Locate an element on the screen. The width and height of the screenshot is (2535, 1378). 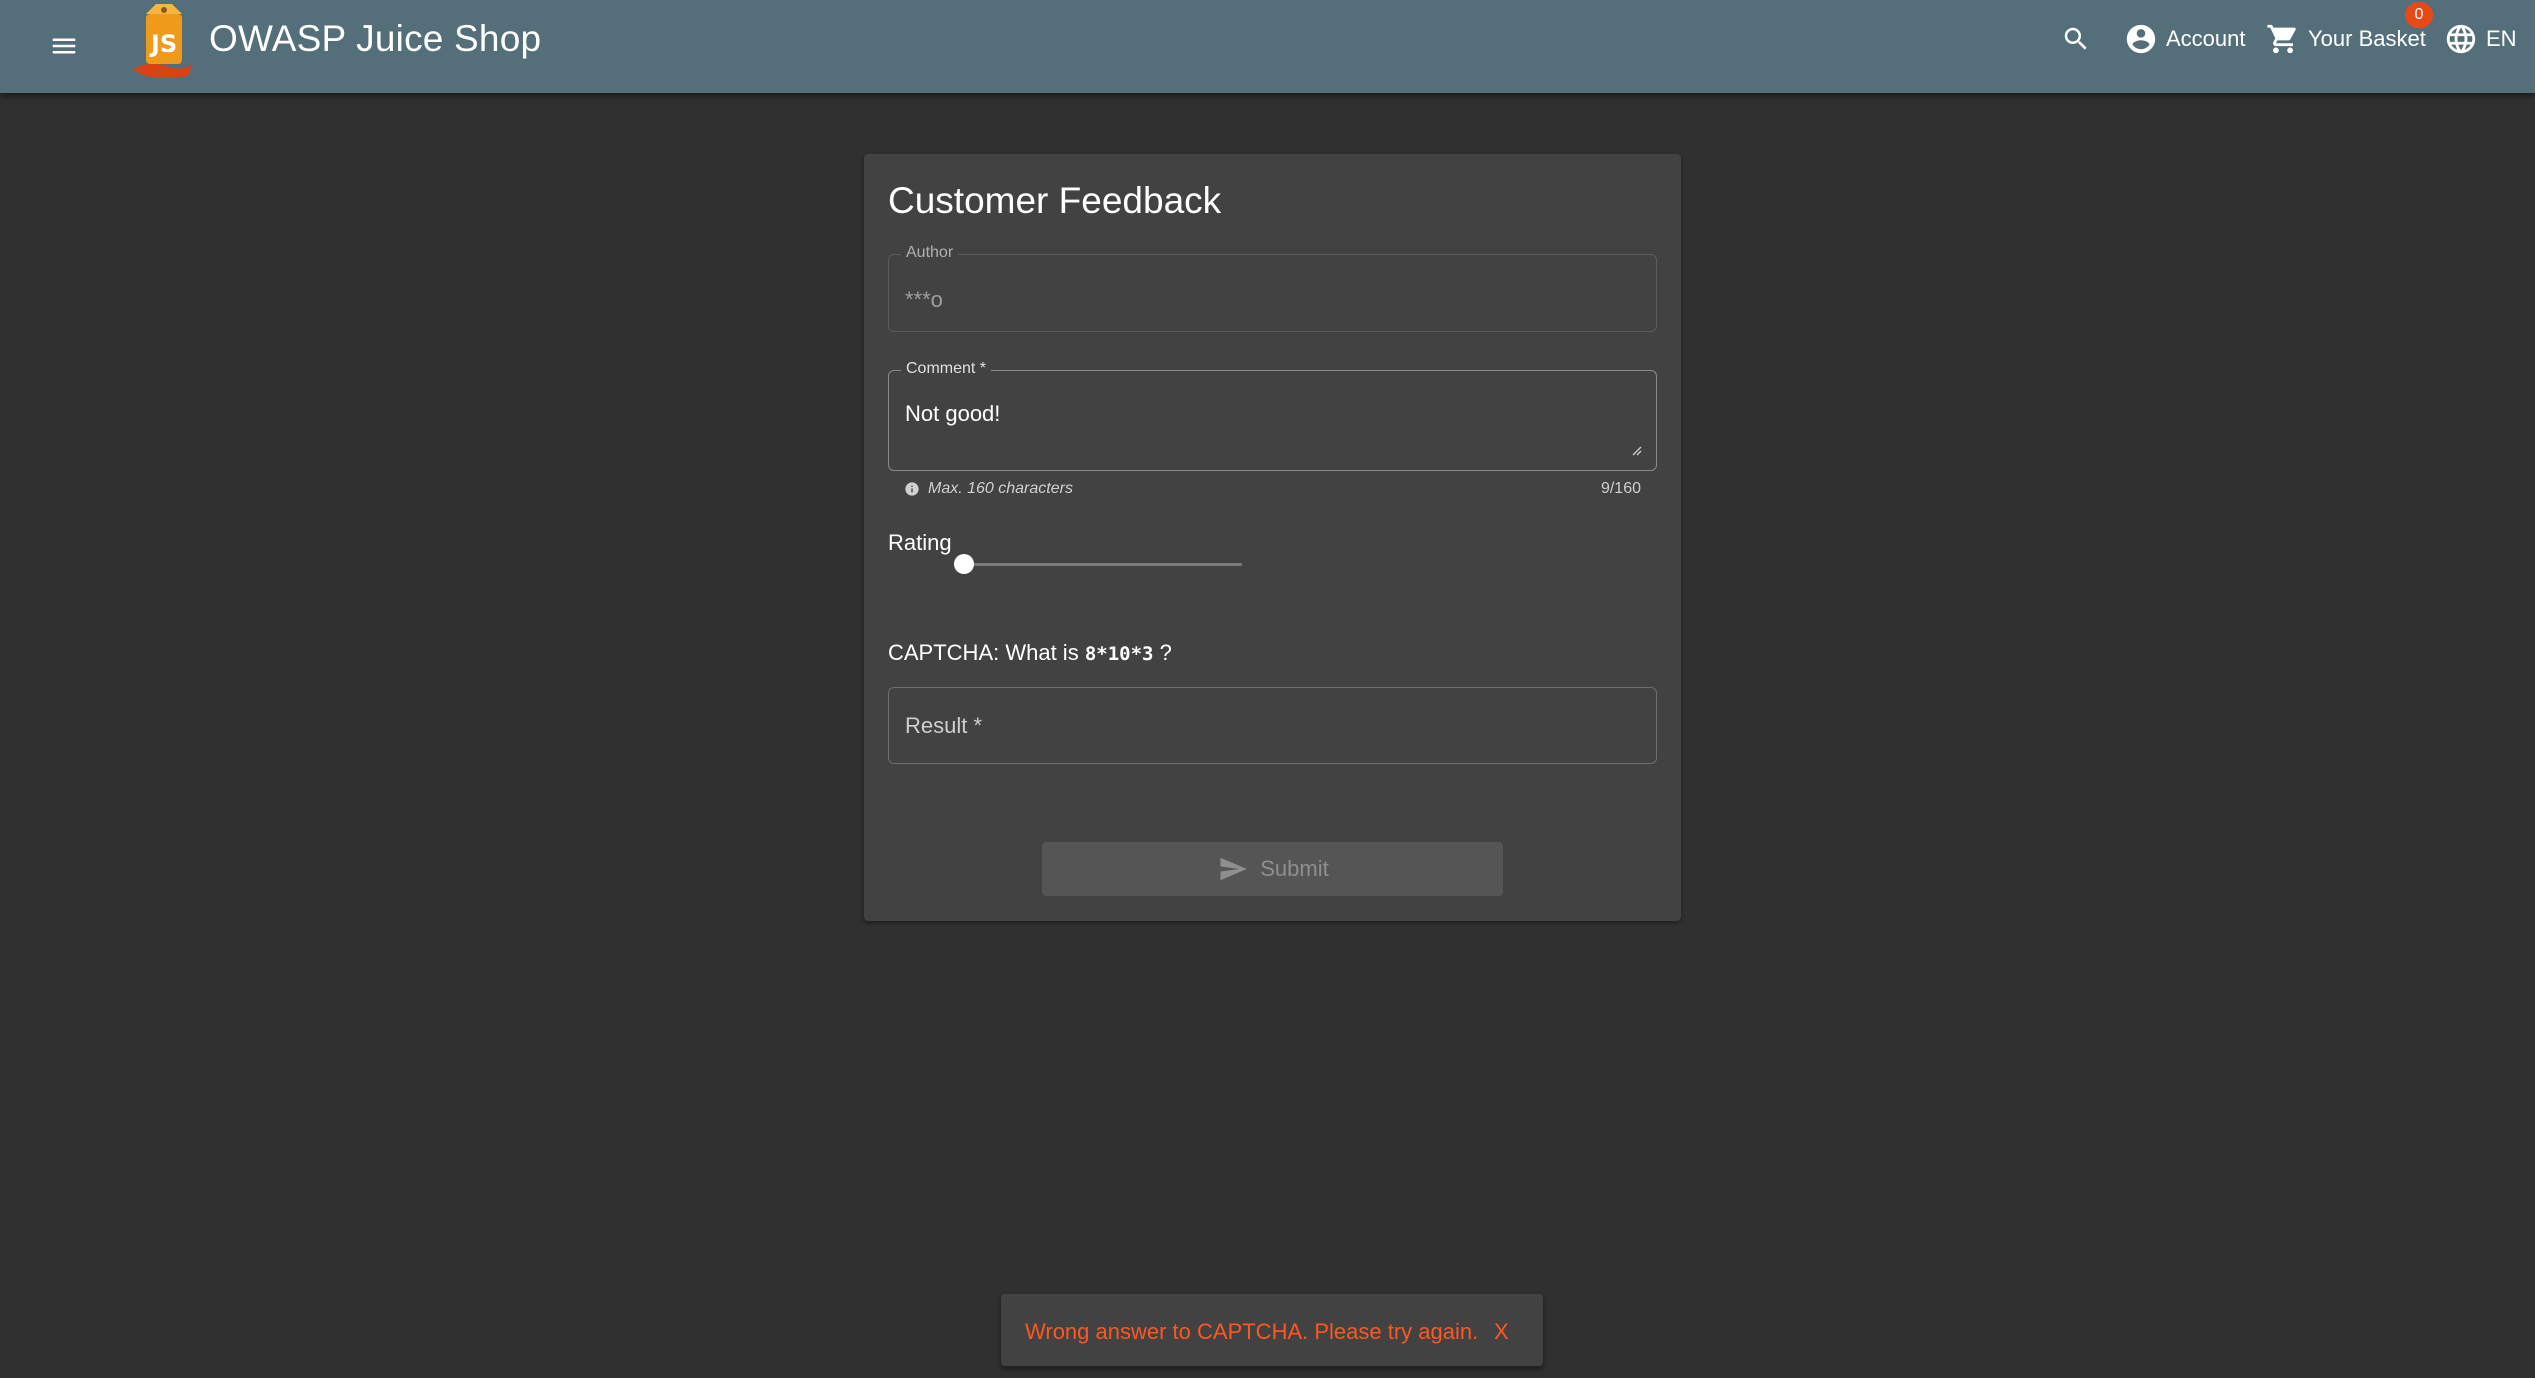
rating-slider-track is located at coordinates (1103, 564).